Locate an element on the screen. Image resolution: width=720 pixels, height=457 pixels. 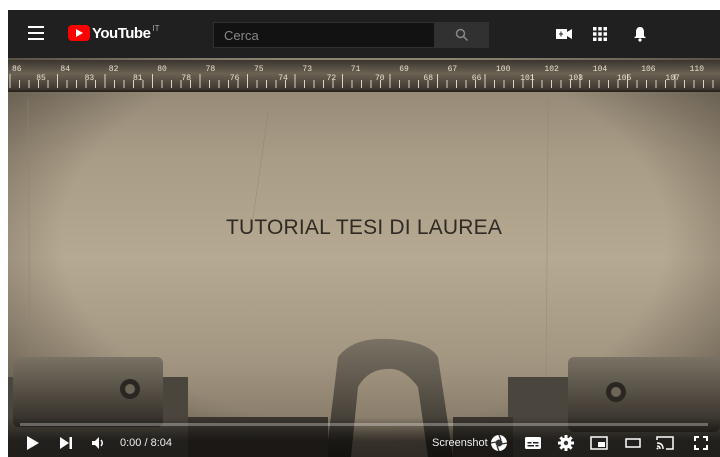
next-button is located at coordinates (66, 443).